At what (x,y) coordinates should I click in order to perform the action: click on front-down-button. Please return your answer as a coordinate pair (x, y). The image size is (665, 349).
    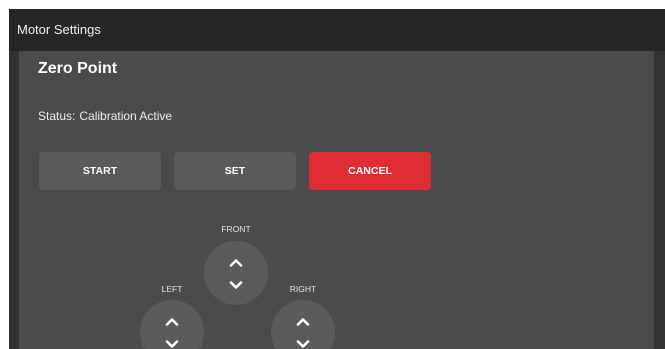
    Looking at the image, I should click on (236, 285).